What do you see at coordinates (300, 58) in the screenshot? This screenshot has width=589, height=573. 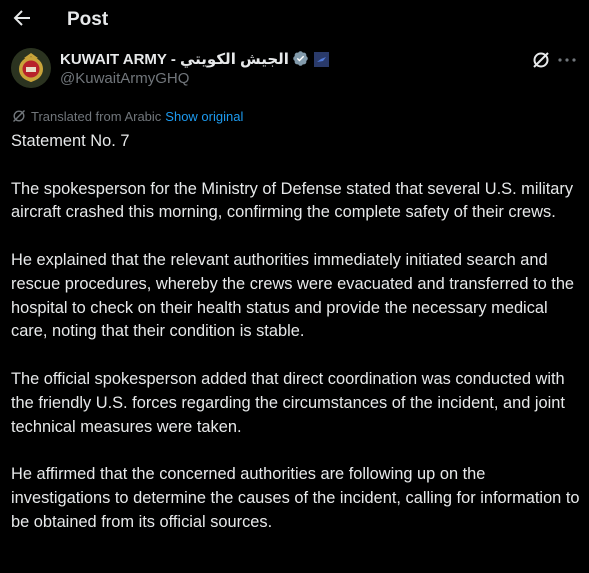 I see `verified-badge-icon` at bounding box center [300, 58].